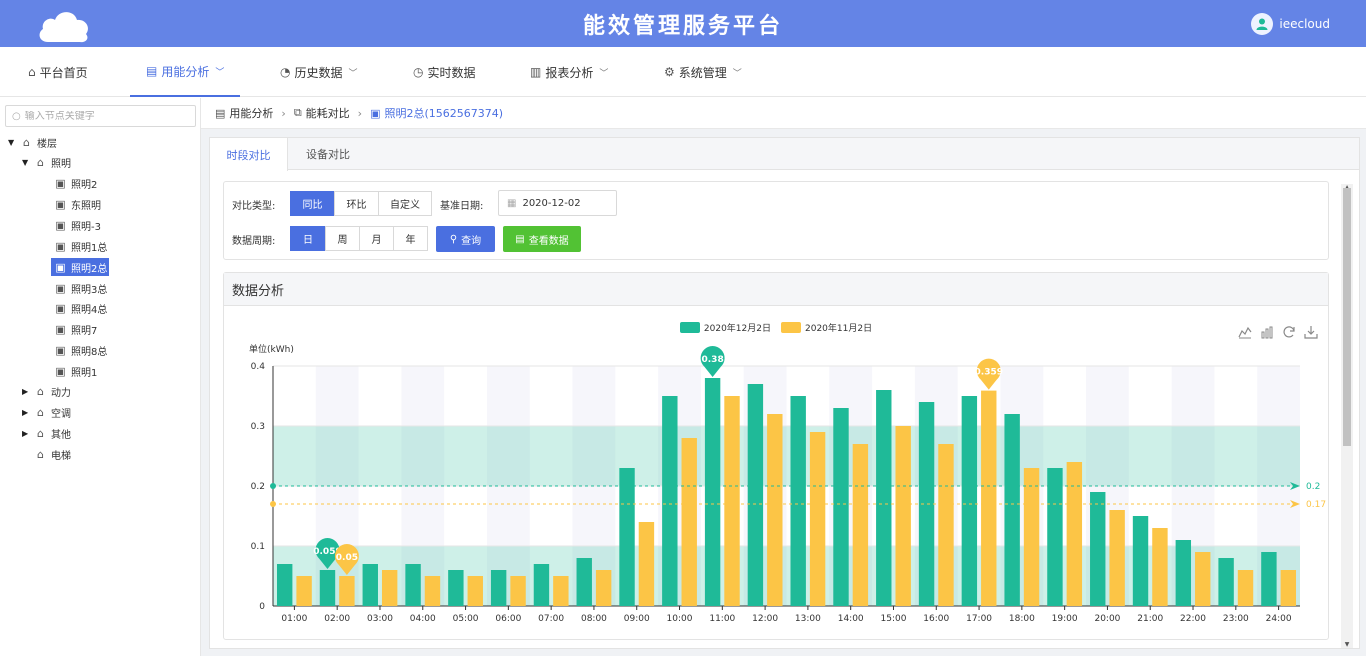  I want to click on nav-energy-analysis: ▤ 用能分析 ﹀, so click(185, 72).